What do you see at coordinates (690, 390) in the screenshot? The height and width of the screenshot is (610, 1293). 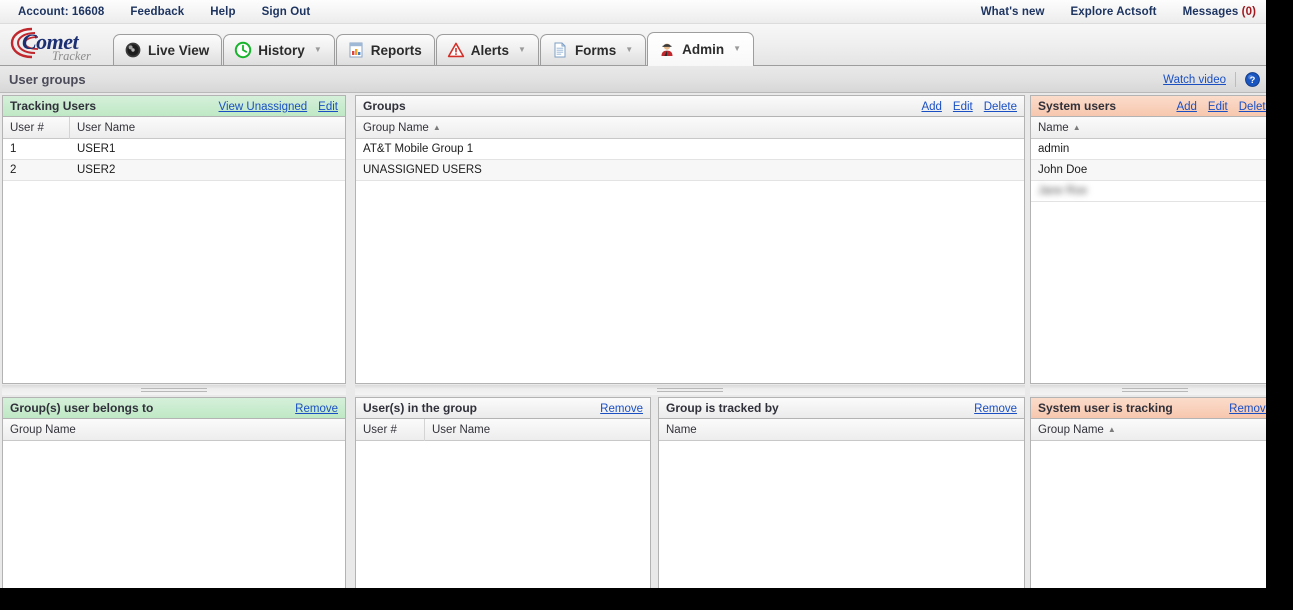 I see `splitter-center` at bounding box center [690, 390].